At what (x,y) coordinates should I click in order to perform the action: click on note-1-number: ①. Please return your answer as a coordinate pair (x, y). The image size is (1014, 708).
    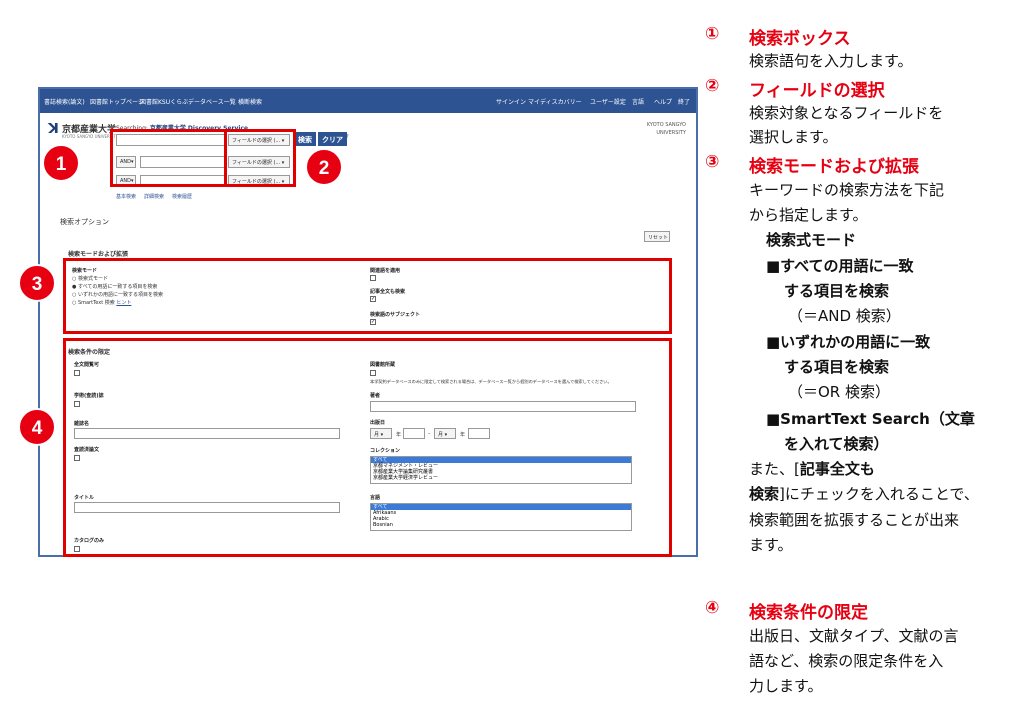
    Looking at the image, I should click on (712, 34).